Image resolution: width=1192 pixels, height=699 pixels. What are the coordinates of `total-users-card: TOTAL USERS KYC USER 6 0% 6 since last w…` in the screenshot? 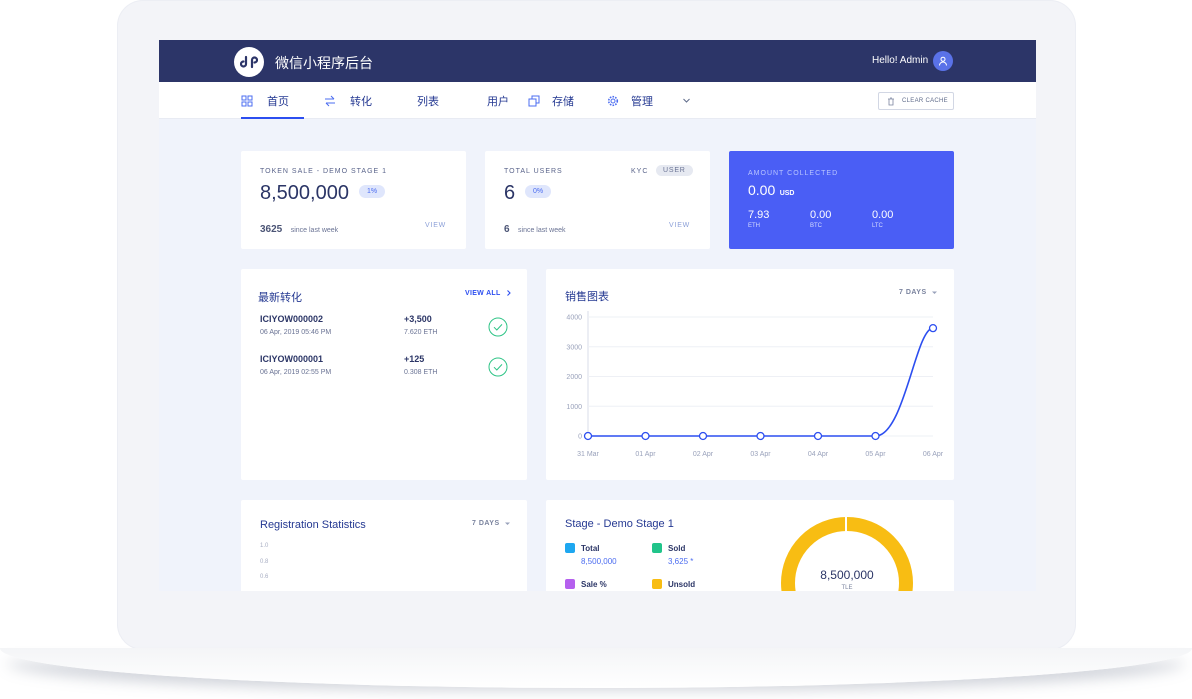 It's located at (597, 200).